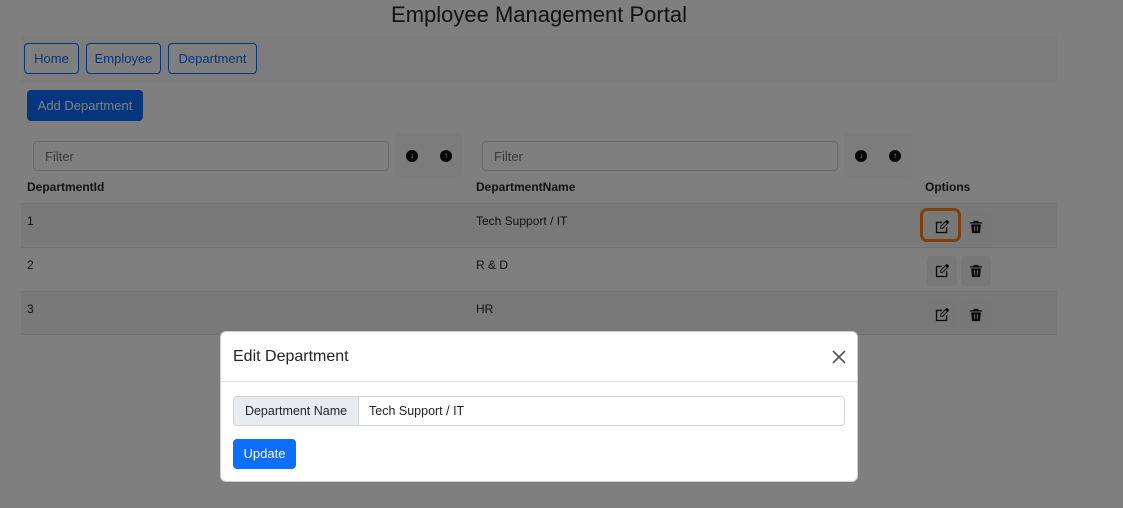  I want to click on department-name-label: Department Name, so click(296, 411).